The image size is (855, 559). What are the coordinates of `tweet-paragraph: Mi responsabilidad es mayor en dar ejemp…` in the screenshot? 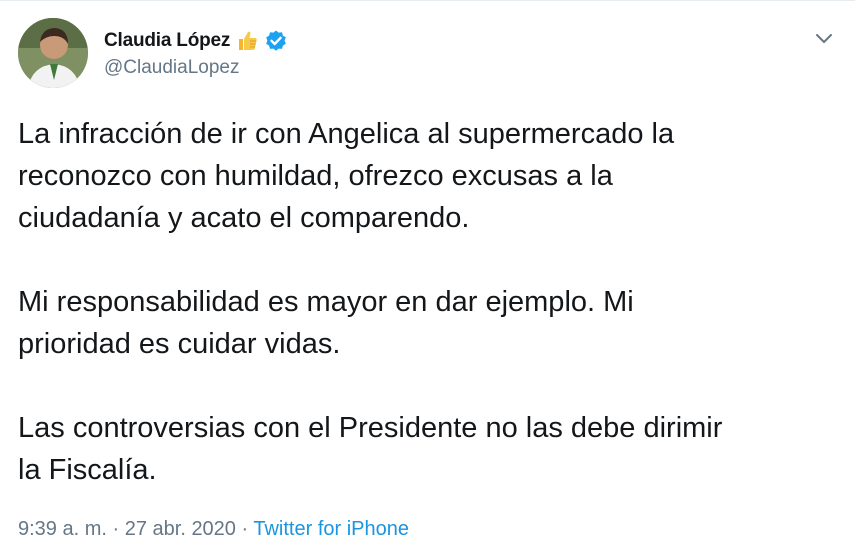 It's located at (326, 323).